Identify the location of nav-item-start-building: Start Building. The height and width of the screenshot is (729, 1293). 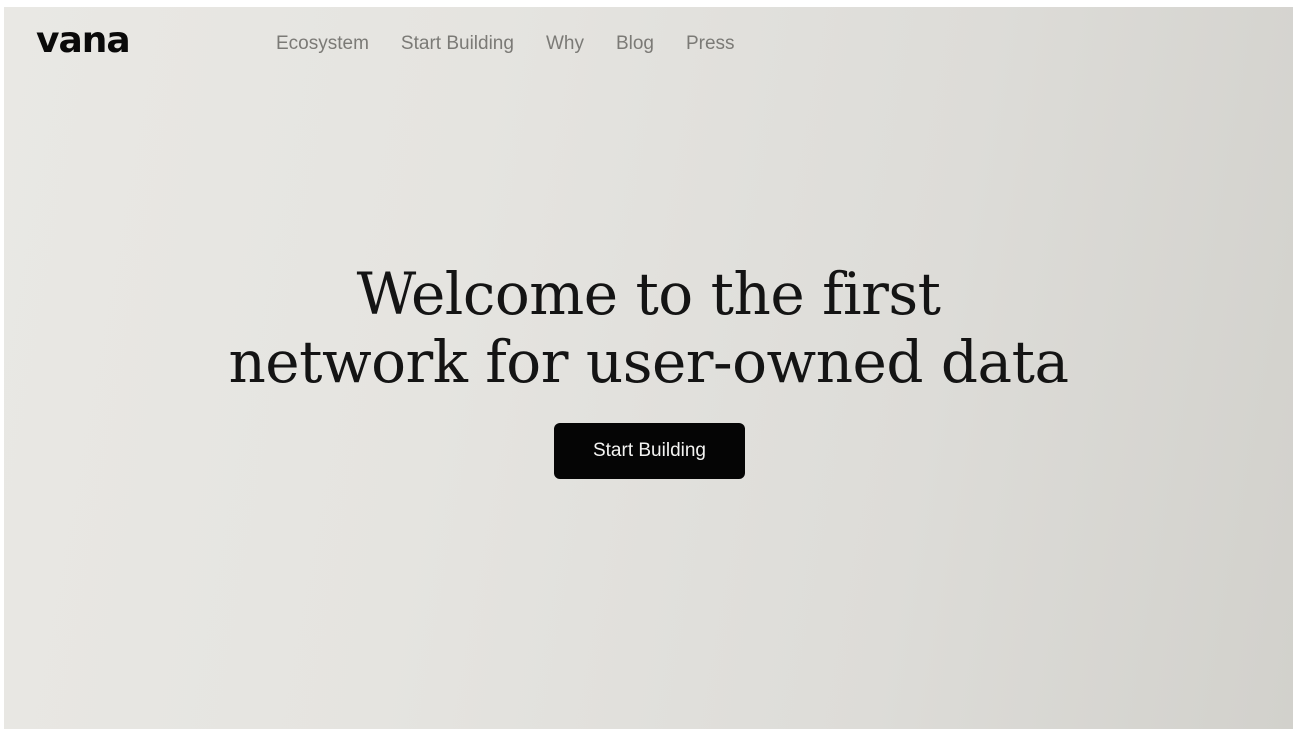
(457, 44).